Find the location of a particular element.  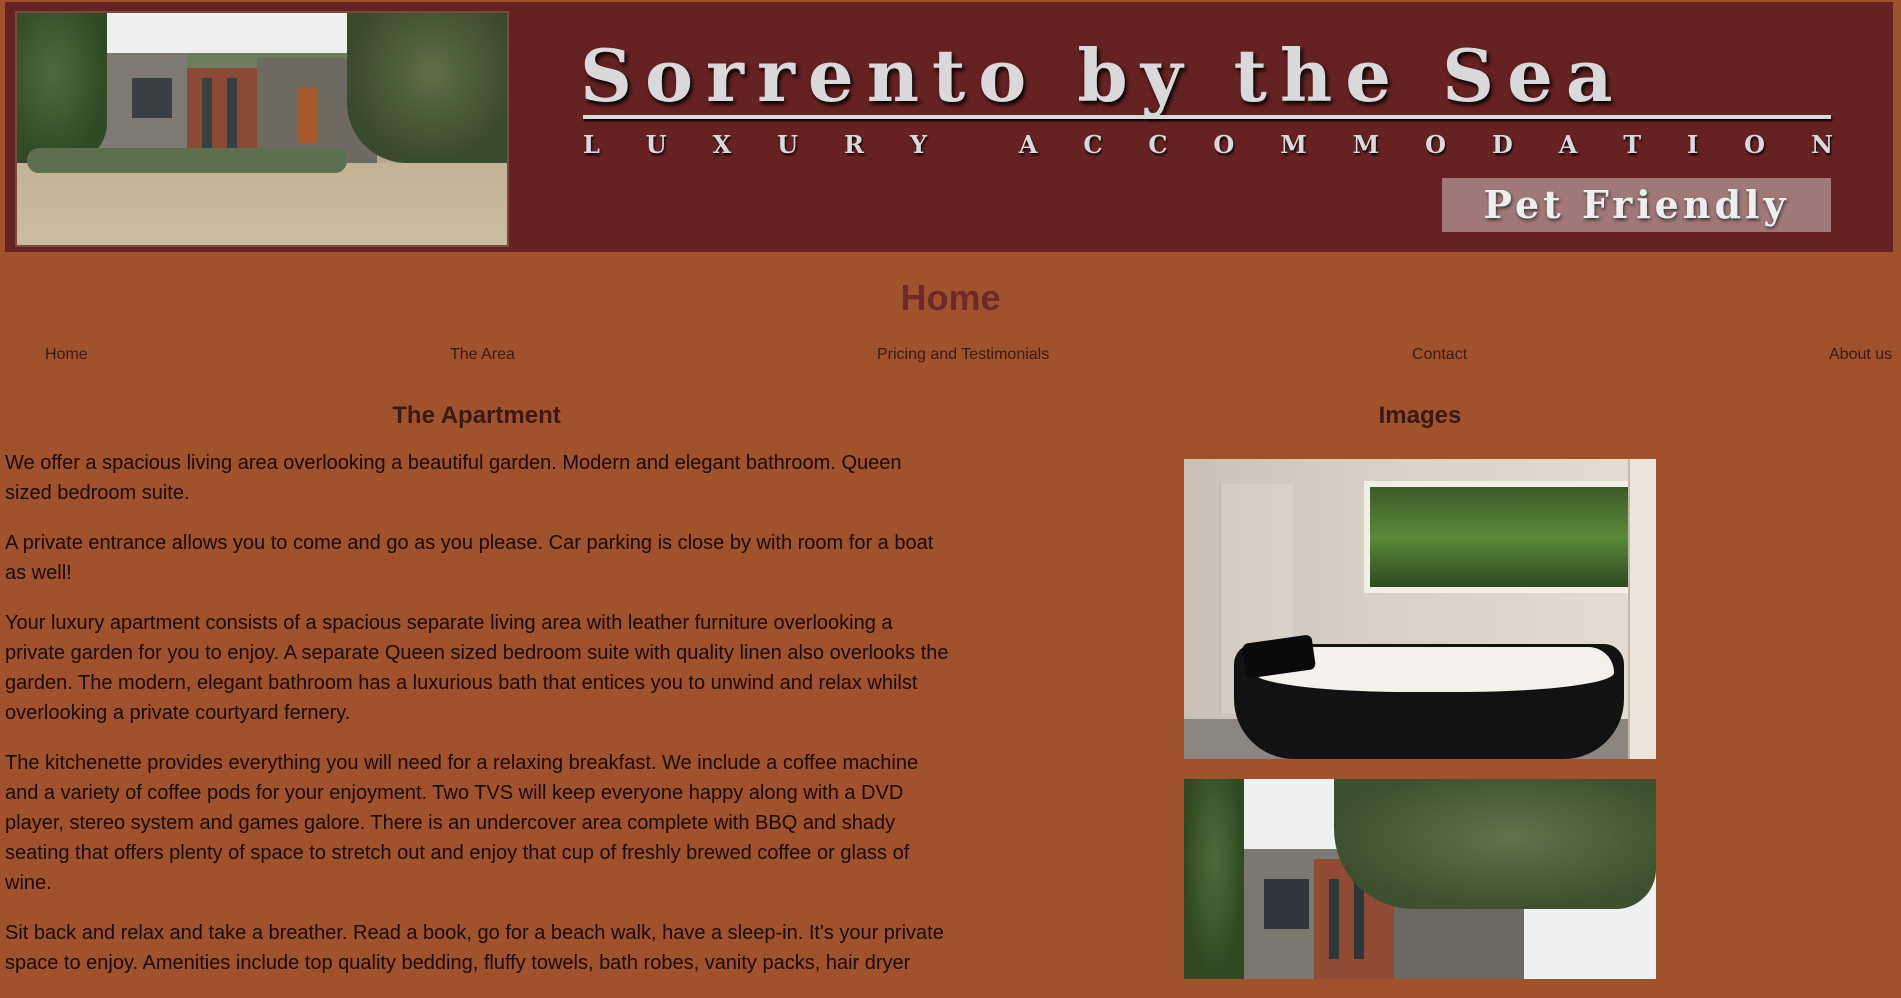

banner-subtitle-letter: N is located at coordinates (1821, 144).